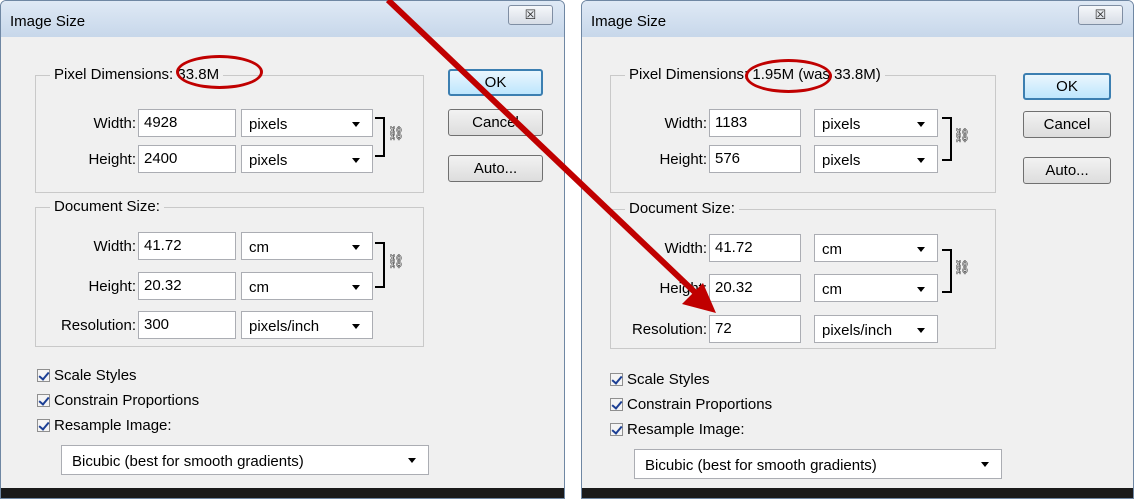 Image resolution: width=1134 pixels, height=499 pixels. I want to click on pixel-height-input: 576, so click(755, 159).